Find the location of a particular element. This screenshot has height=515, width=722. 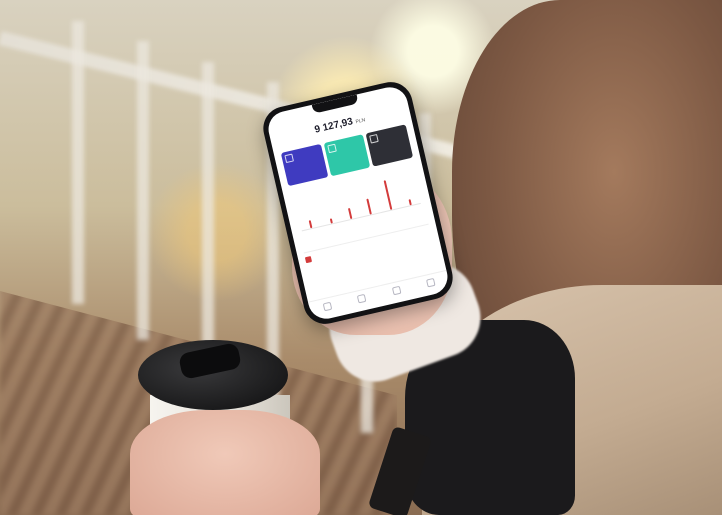

account-card-blue is located at coordinates (304, 165).